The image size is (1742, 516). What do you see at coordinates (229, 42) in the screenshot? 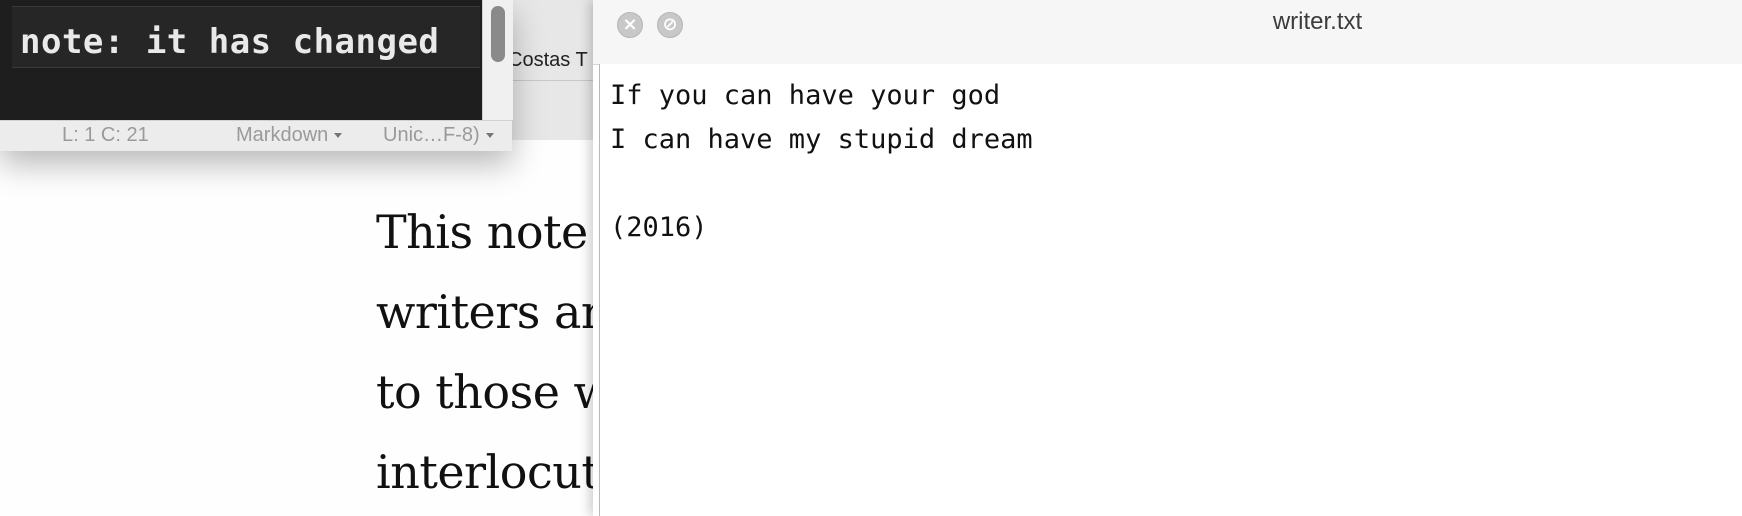
I see `editor-line-text: note: it has changed` at bounding box center [229, 42].